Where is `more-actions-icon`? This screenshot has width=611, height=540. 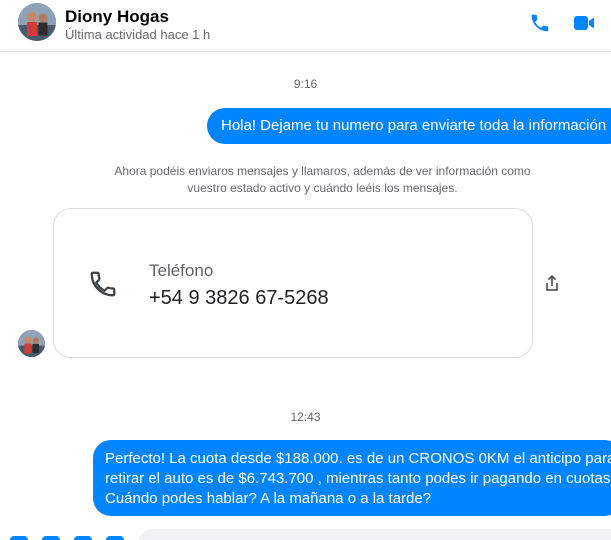
more-actions-icon is located at coordinates (19, 538).